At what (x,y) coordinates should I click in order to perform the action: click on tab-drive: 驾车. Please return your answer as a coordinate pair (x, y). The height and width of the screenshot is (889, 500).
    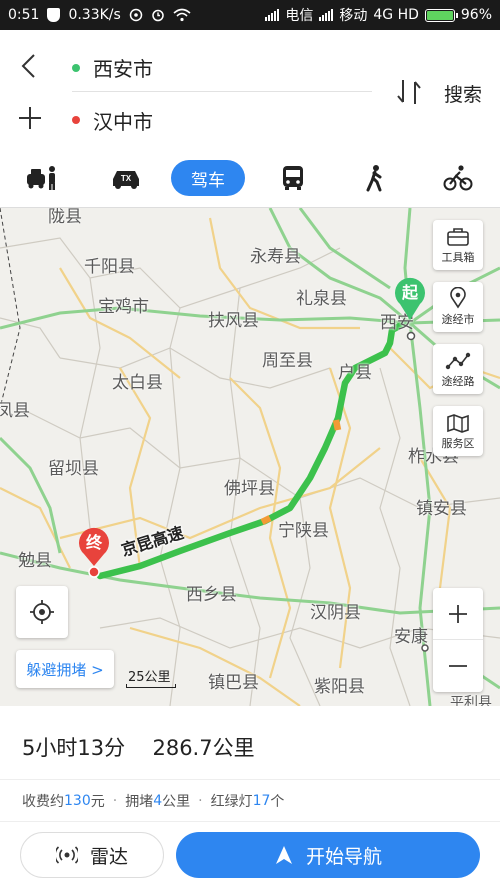
    Looking at the image, I should click on (208, 178).